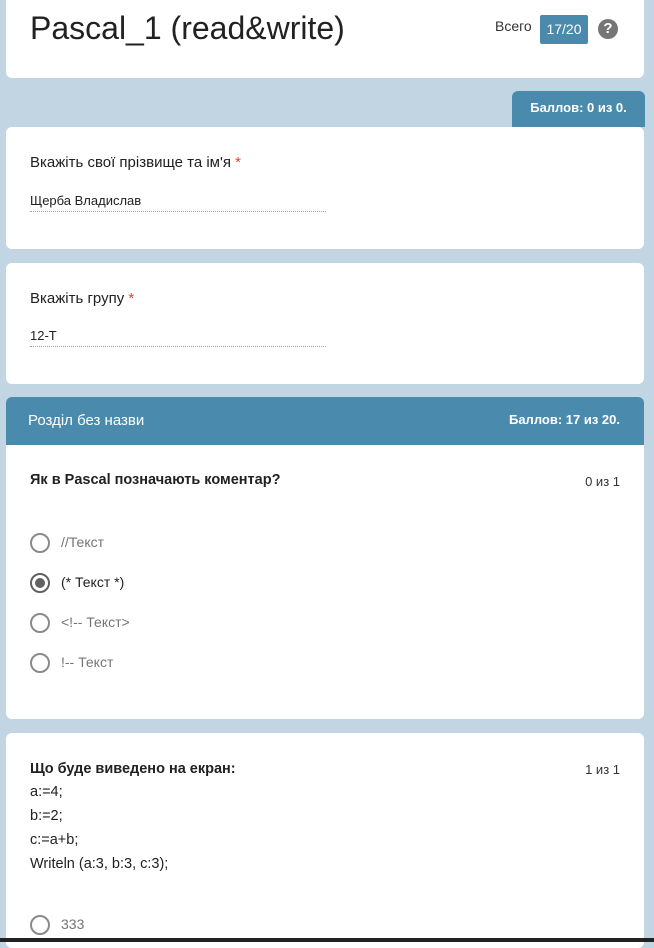 This screenshot has height=948, width=654. What do you see at coordinates (93, 582) in the screenshot?
I see `option-label: (* Текст *)` at bounding box center [93, 582].